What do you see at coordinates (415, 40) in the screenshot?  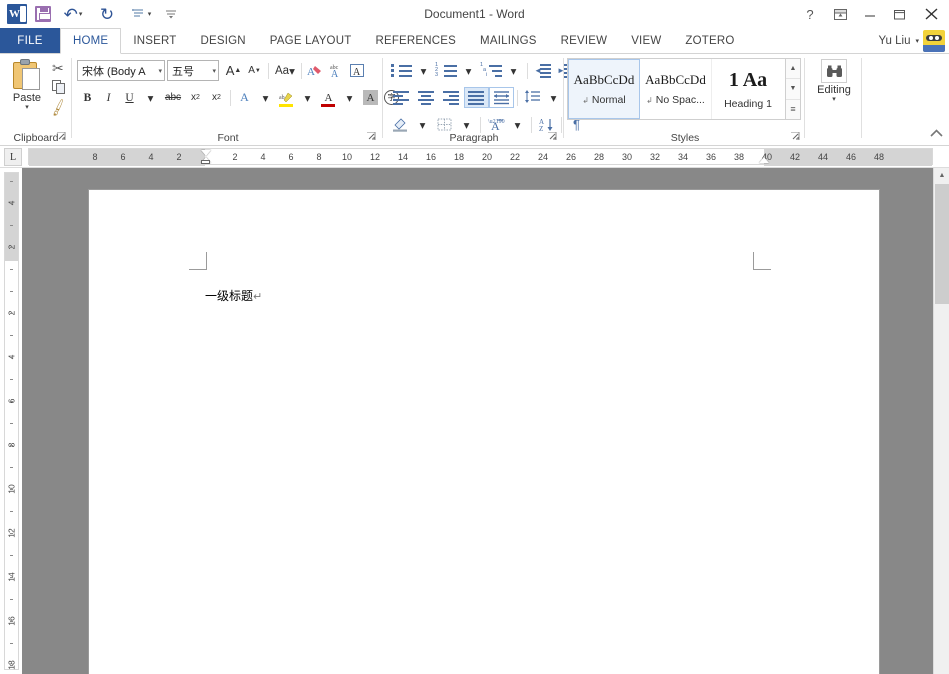 I see `tab-references: REFERENCES` at bounding box center [415, 40].